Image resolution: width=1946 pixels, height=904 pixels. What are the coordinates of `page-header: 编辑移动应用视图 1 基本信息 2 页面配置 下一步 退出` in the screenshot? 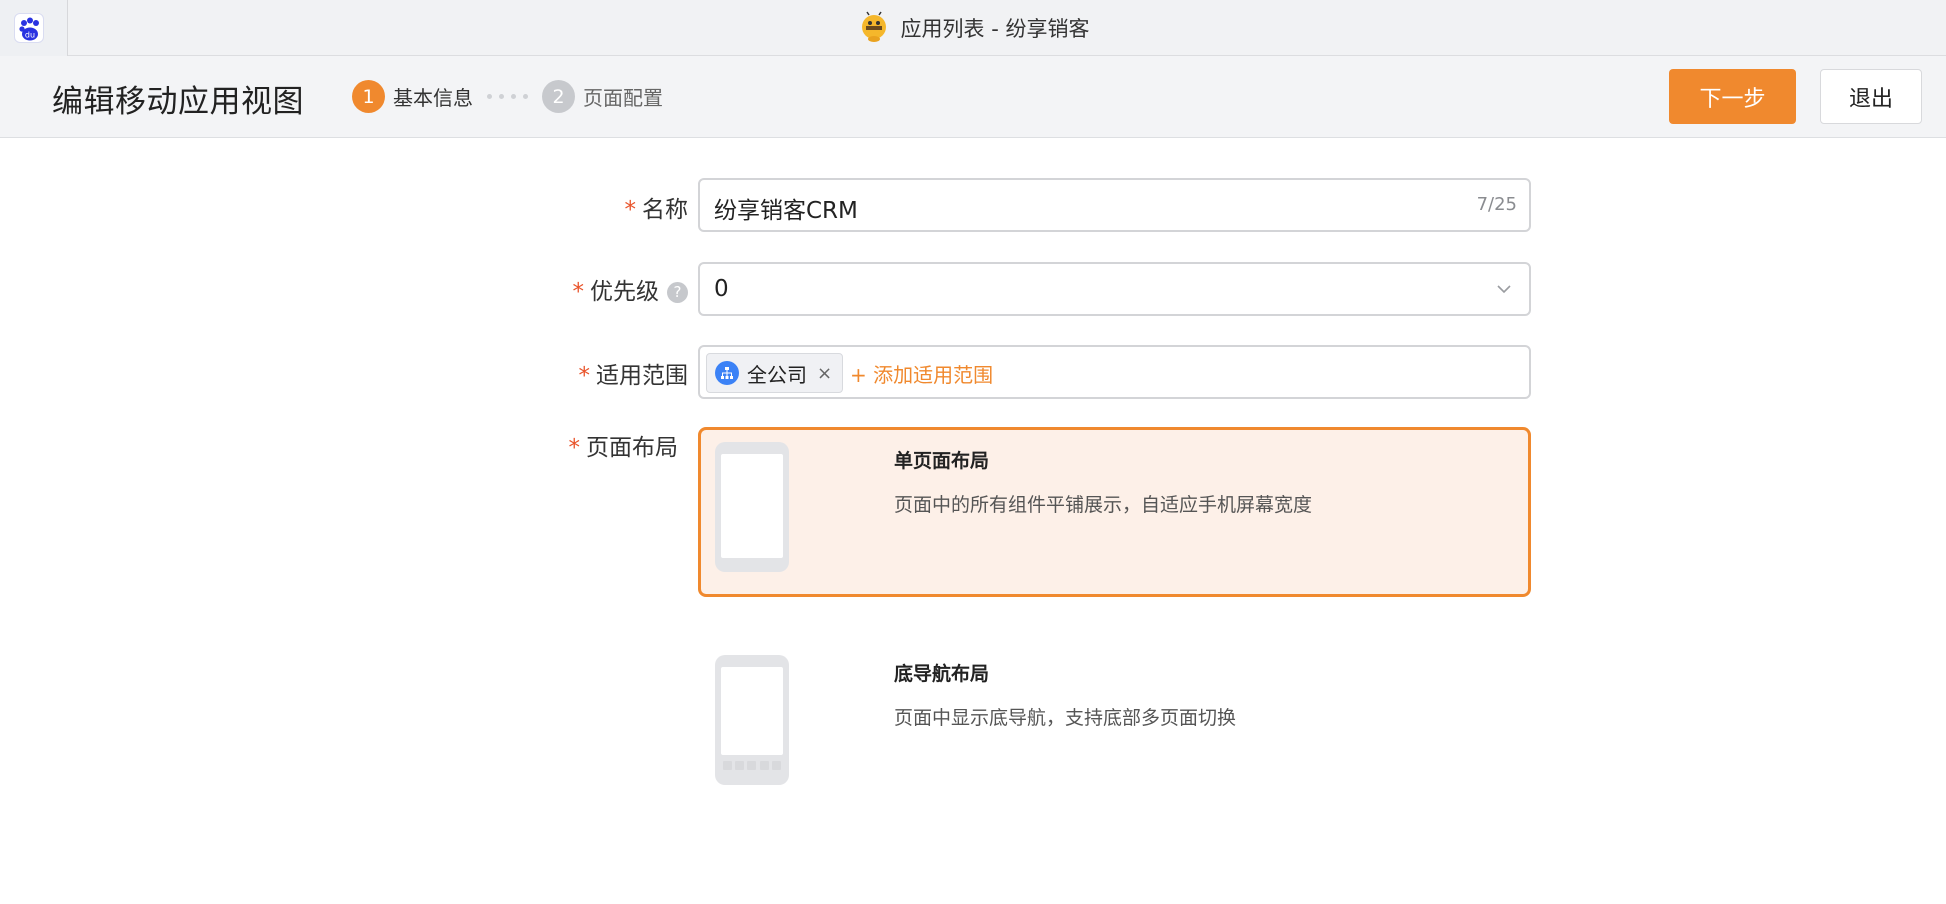 It's located at (973, 97).